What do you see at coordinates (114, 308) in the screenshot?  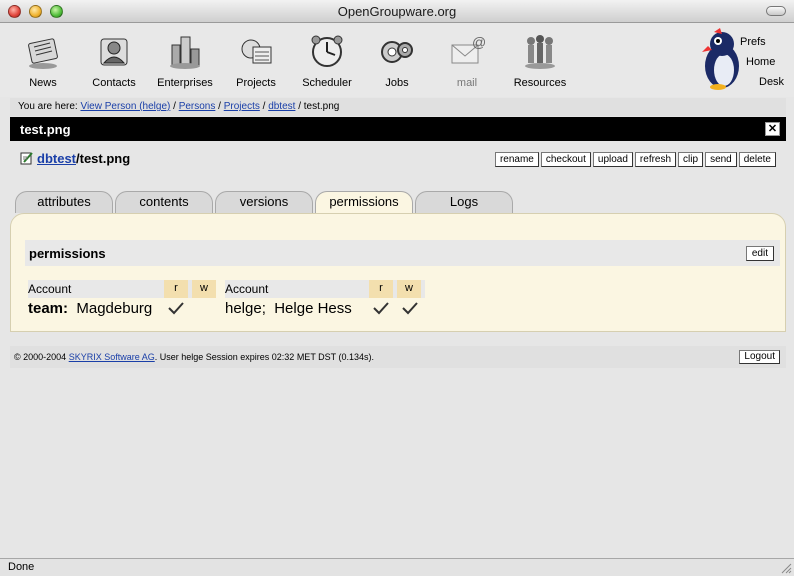 I see `account-name: Magdeburg` at bounding box center [114, 308].